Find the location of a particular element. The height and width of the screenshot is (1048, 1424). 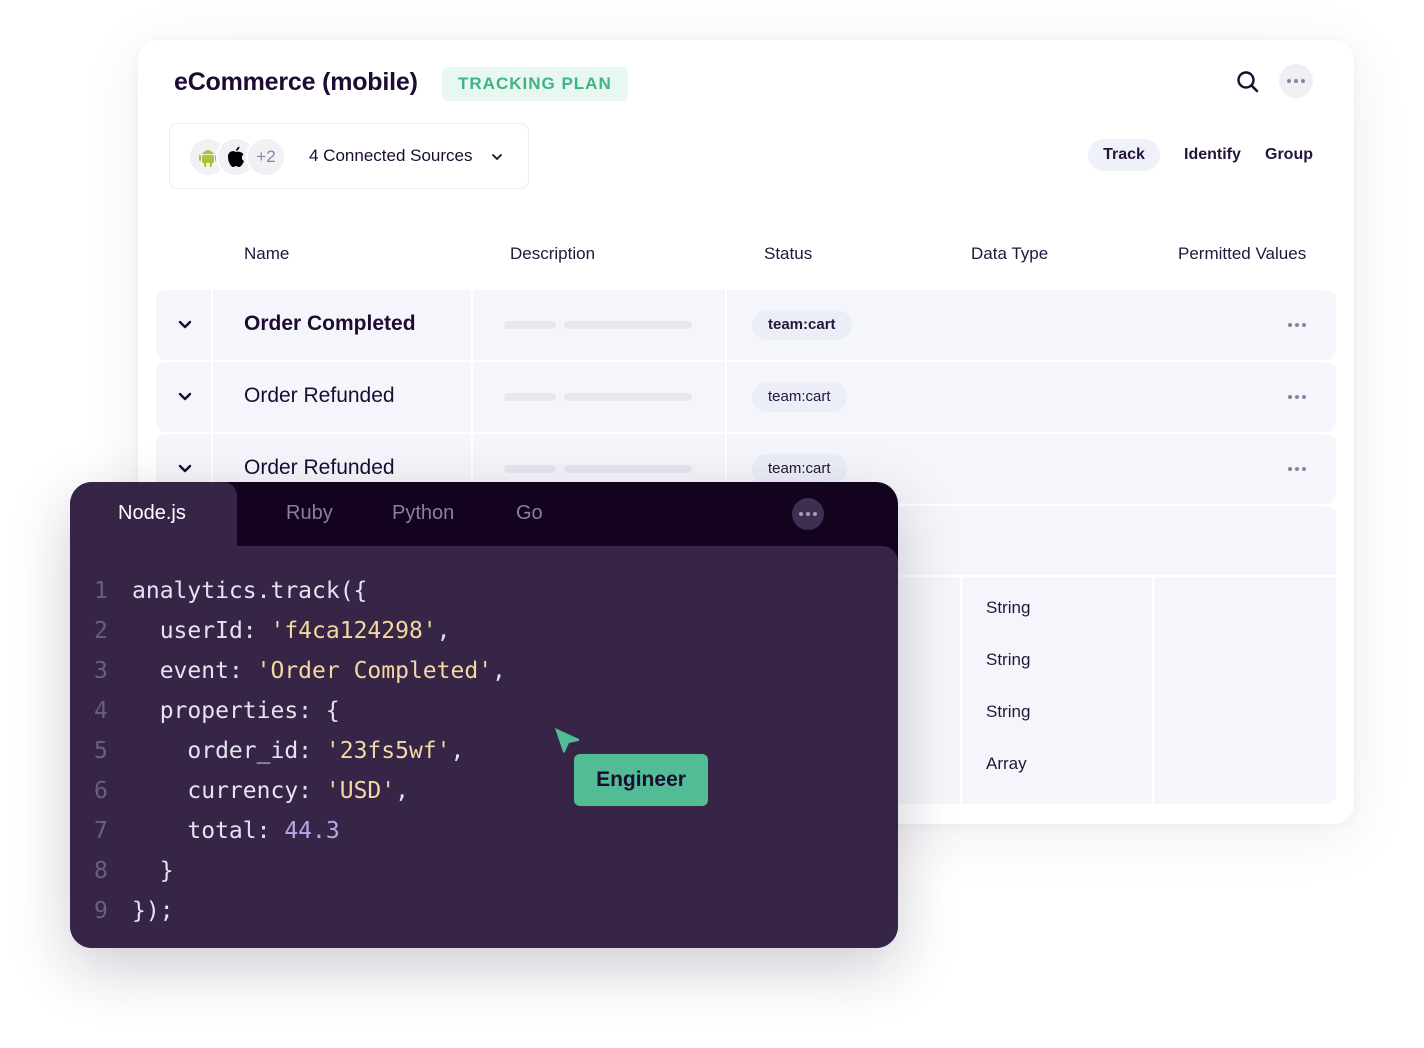

connected-sources-dropdown: +2 4 Connected Sources is located at coordinates (349, 156).